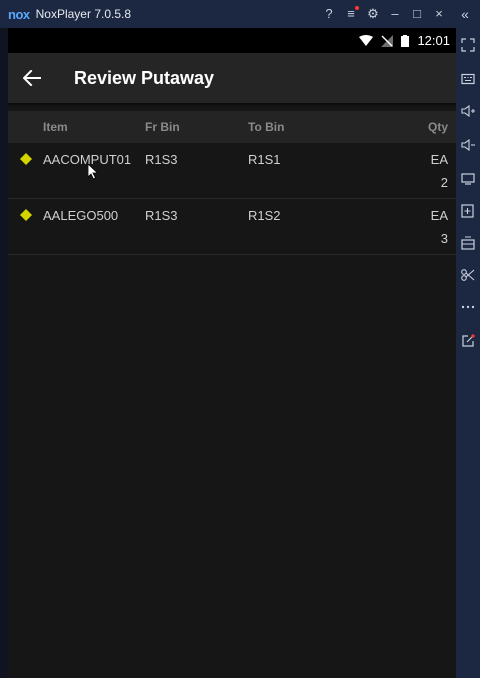  I want to click on screen-icon, so click(468, 179).